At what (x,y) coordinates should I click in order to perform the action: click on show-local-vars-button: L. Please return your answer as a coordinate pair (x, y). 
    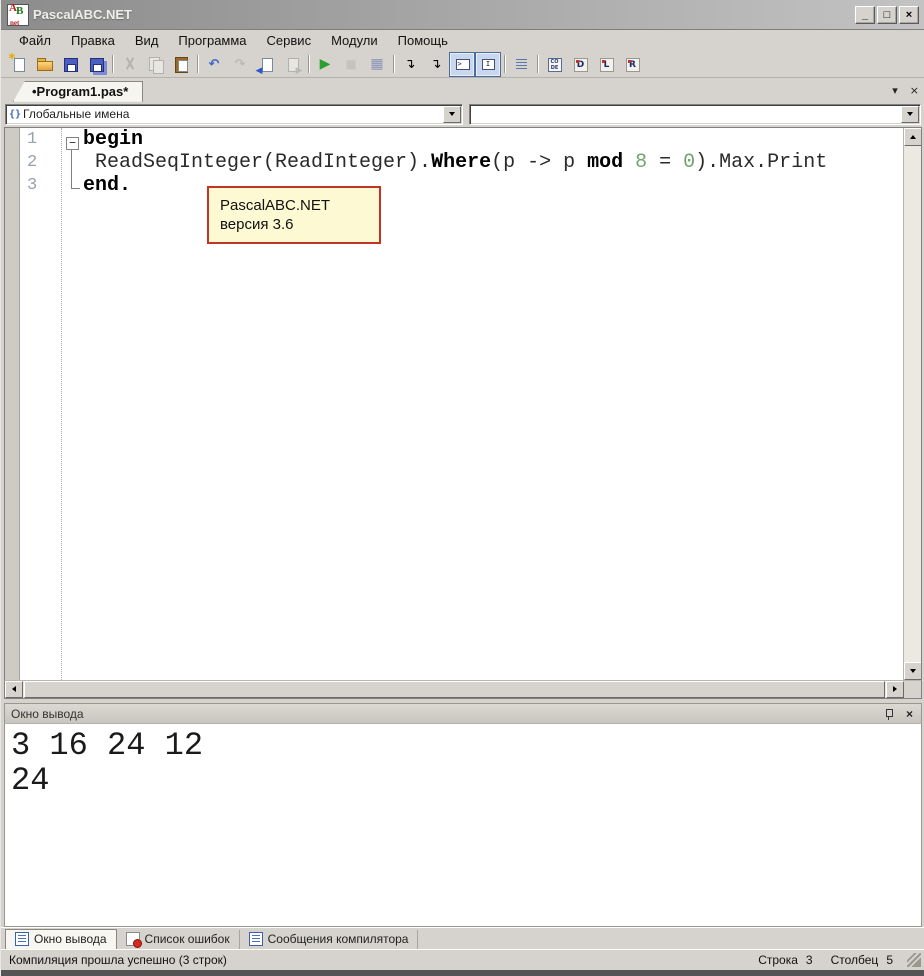
    Looking at the image, I should click on (606, 64).